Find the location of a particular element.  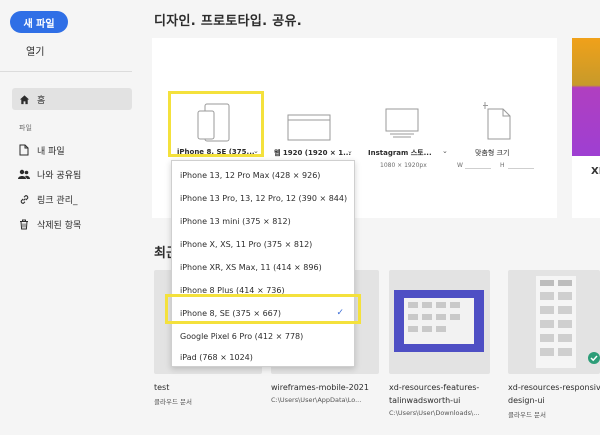

page-title: 디자인. 프로토타입. 공유. is located at coordinates (228, 21).